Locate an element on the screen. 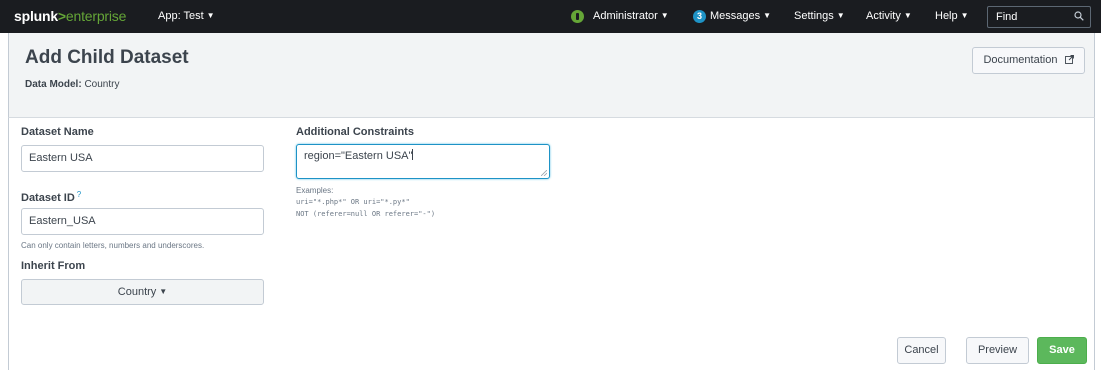 The width and height of the screenshot is (1101, 370). status-alert-icon is located at coordinates (577, 16).